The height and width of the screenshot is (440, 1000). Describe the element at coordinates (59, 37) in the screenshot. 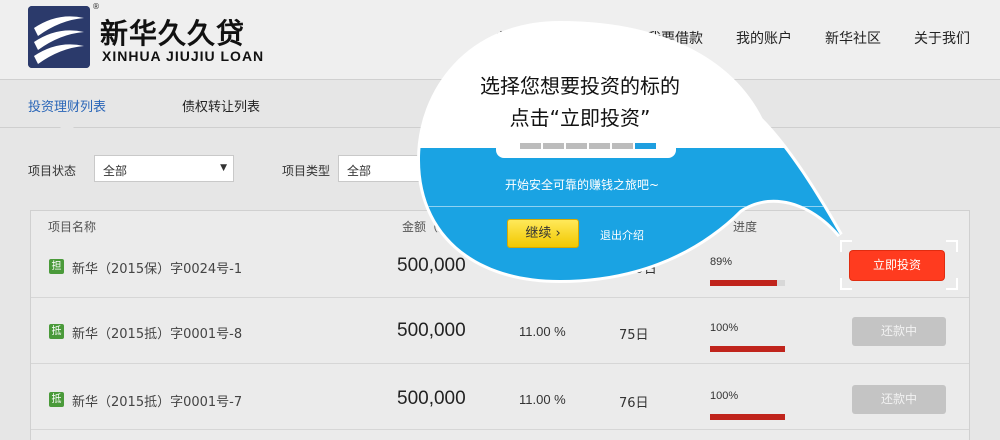

I see `site-logo` at that location.